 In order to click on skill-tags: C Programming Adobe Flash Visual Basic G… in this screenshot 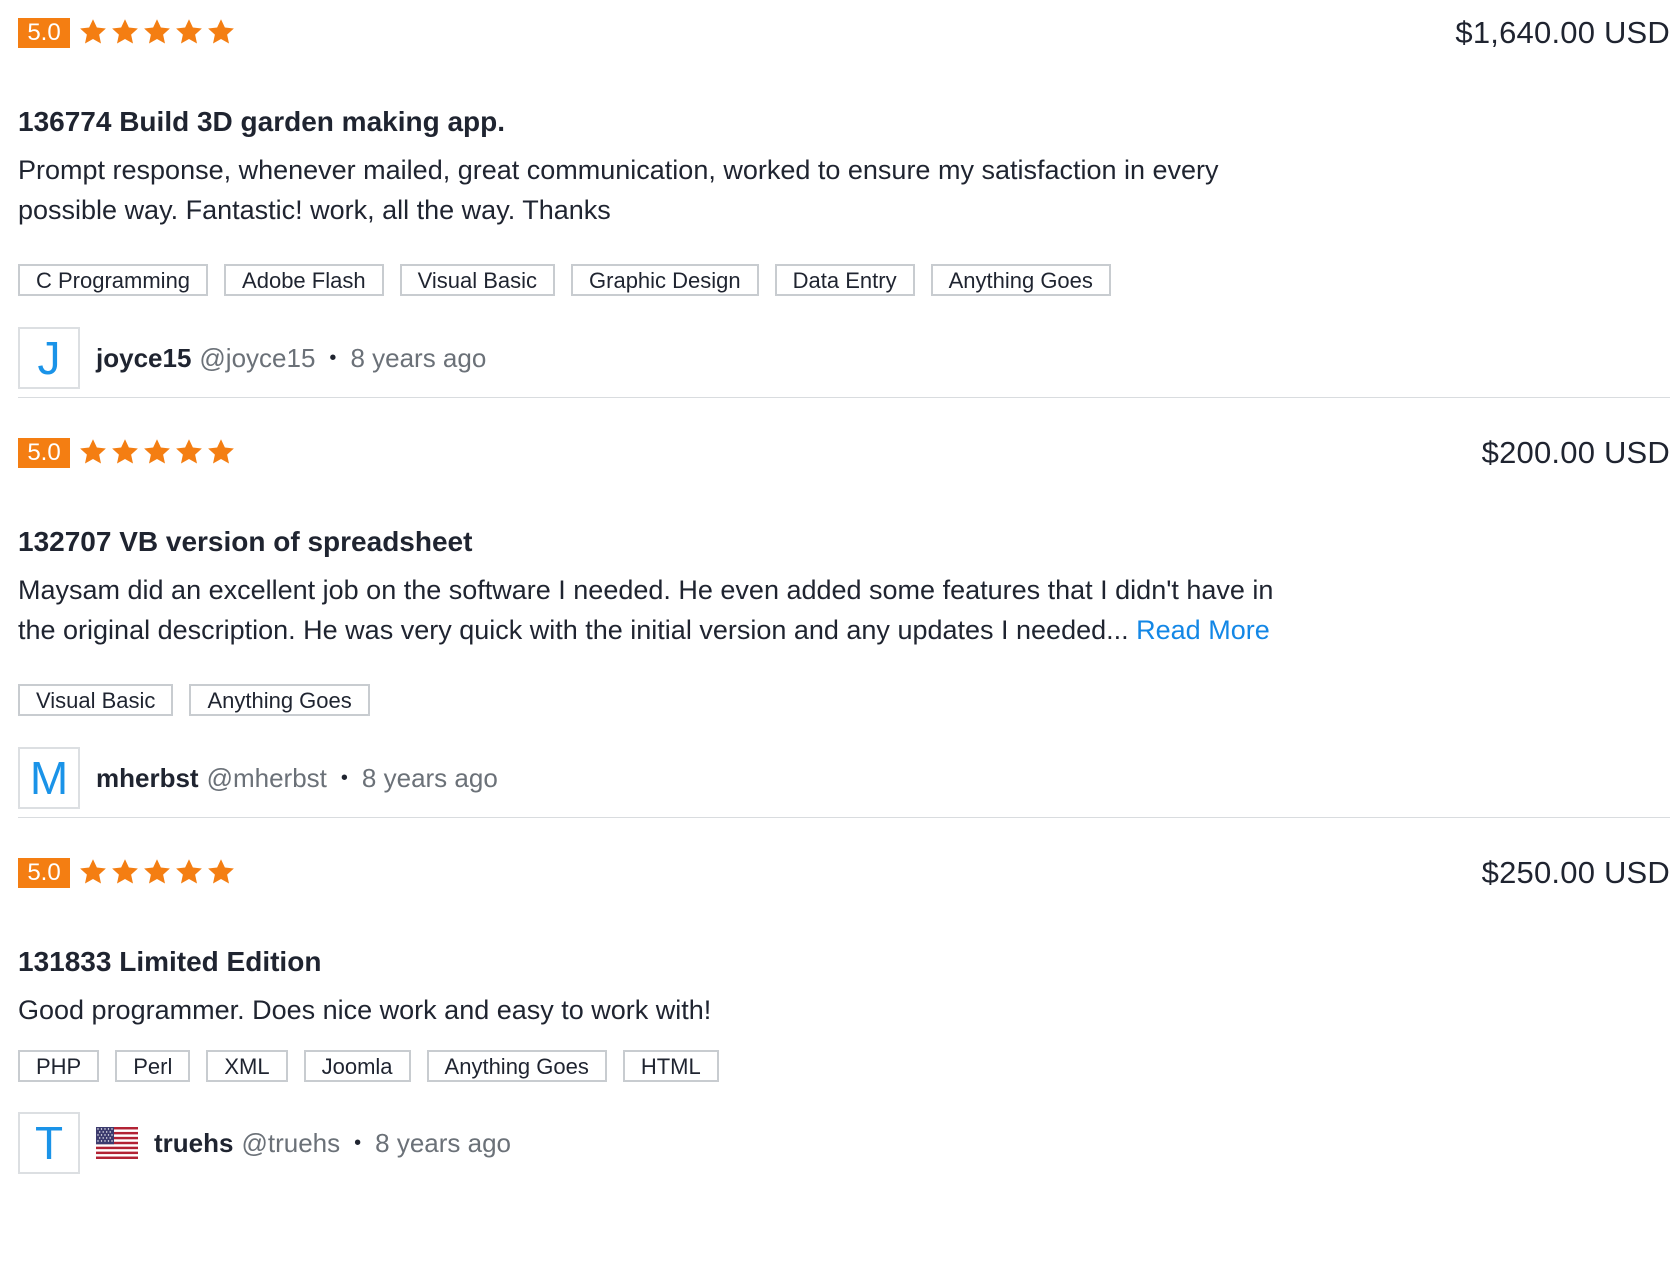, I will do `click(564, 280)`.